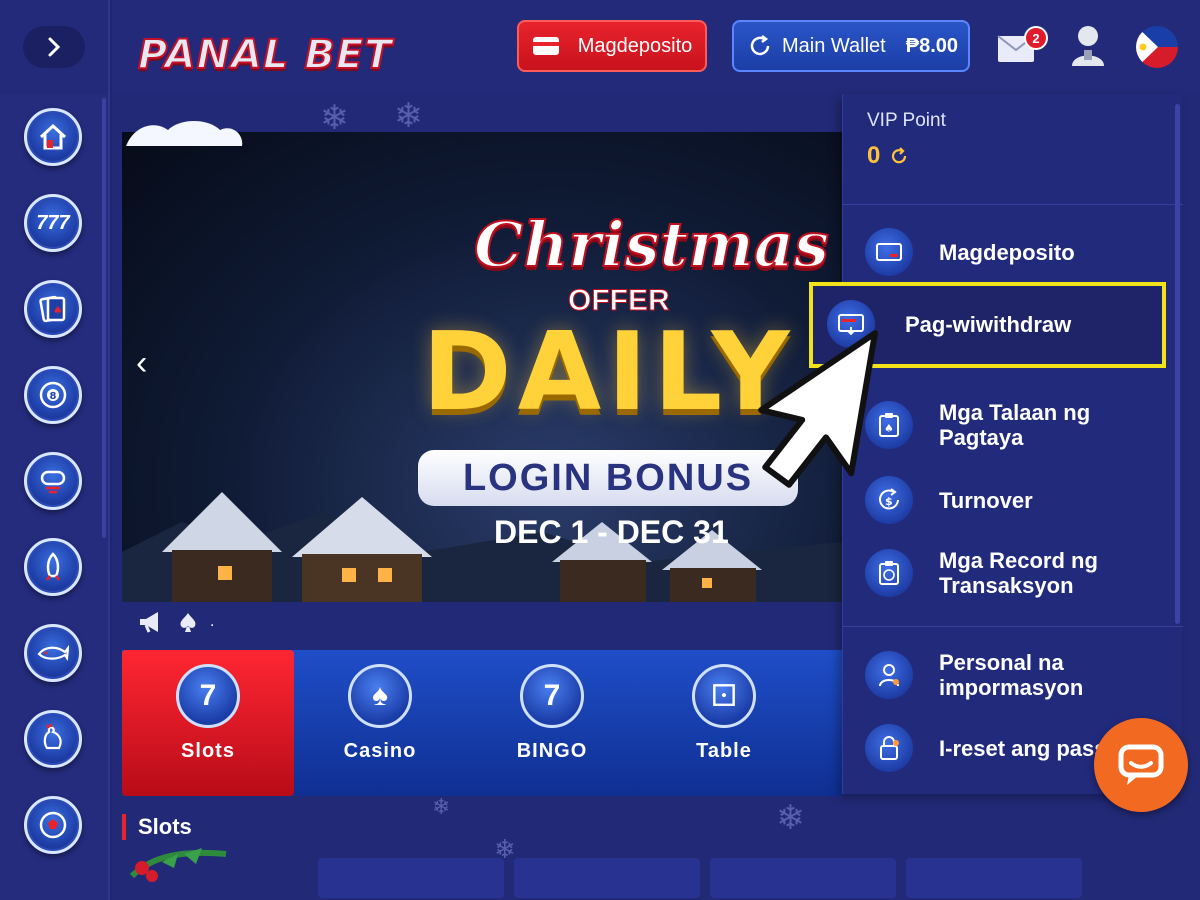 The width and height of the screenshot is (1200, 900). What do you see at coordinates (212, 621) in the screenshot?
I see `announcement-text: .` at bounding box center [212, 621].